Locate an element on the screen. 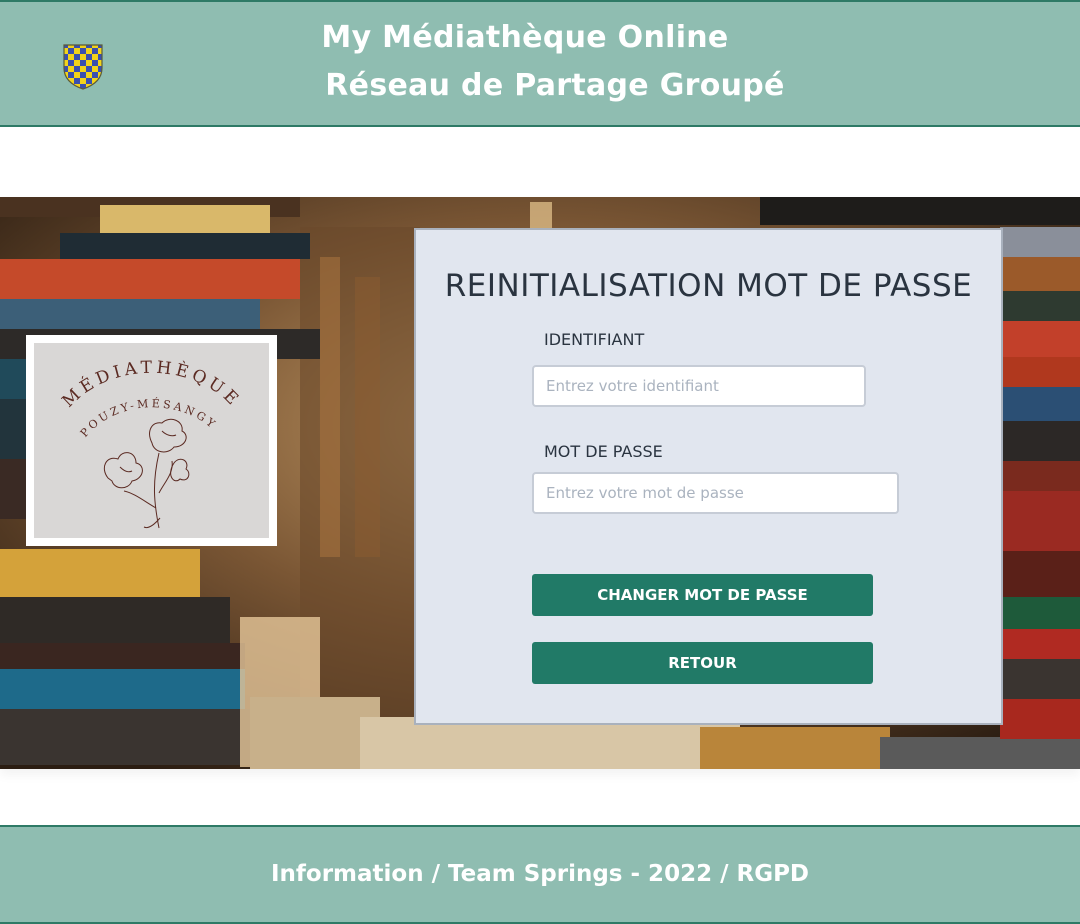  identifier-input is located at coordinates (699, 386).